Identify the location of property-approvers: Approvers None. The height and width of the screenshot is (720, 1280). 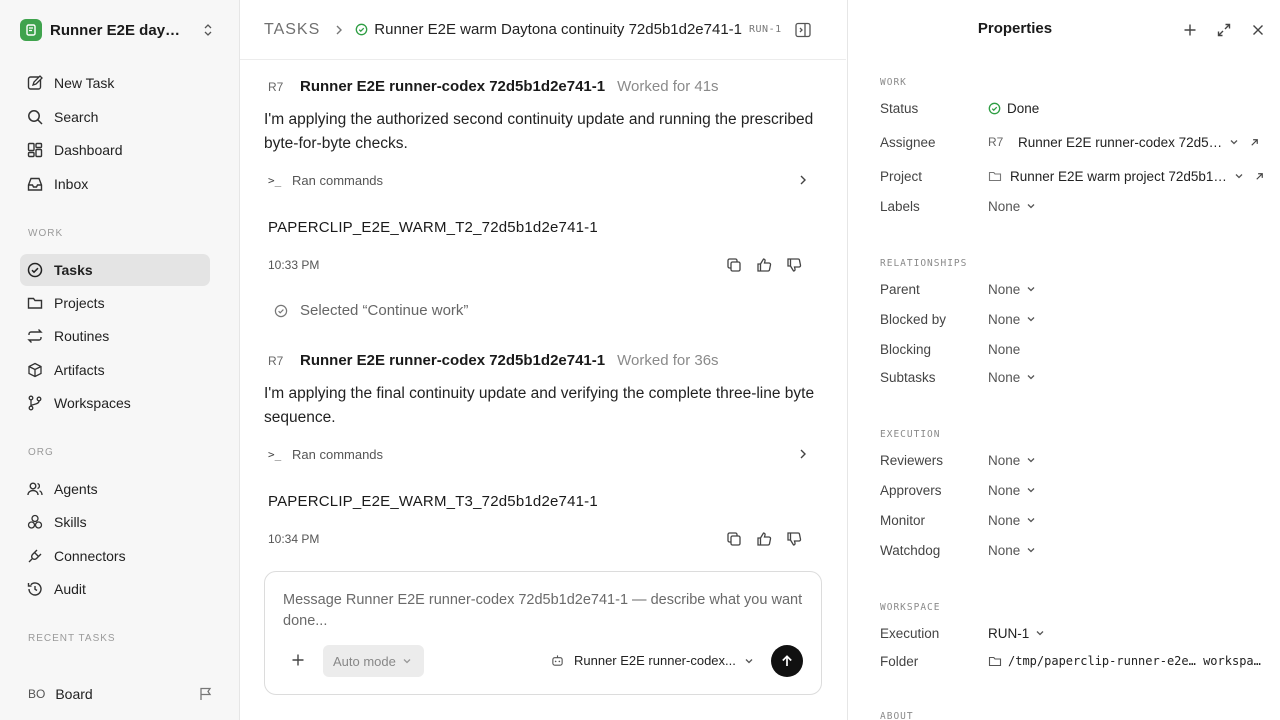
(1075, 490).